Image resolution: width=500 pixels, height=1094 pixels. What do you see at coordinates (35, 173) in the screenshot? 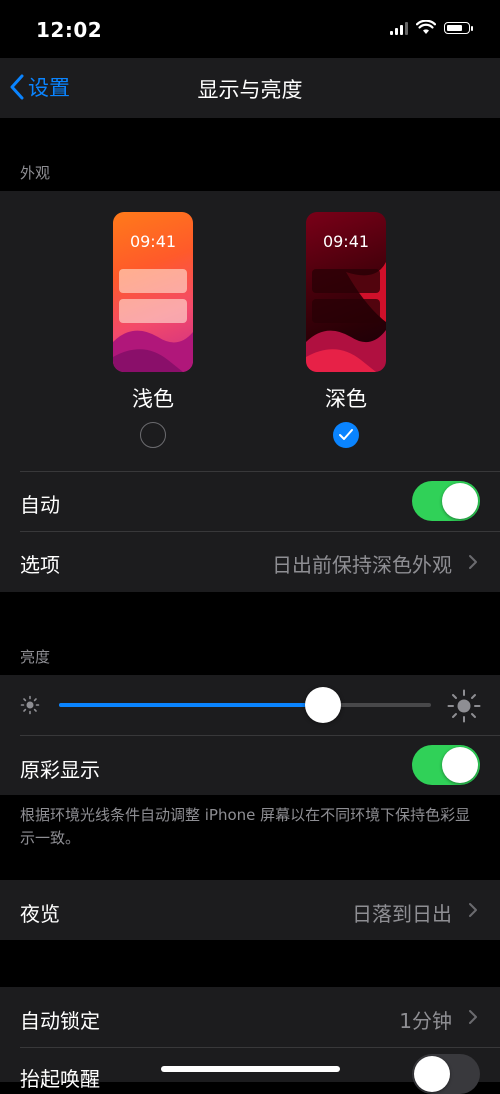
I see `appearance-header: 外观` at bounding box center [35, 173].